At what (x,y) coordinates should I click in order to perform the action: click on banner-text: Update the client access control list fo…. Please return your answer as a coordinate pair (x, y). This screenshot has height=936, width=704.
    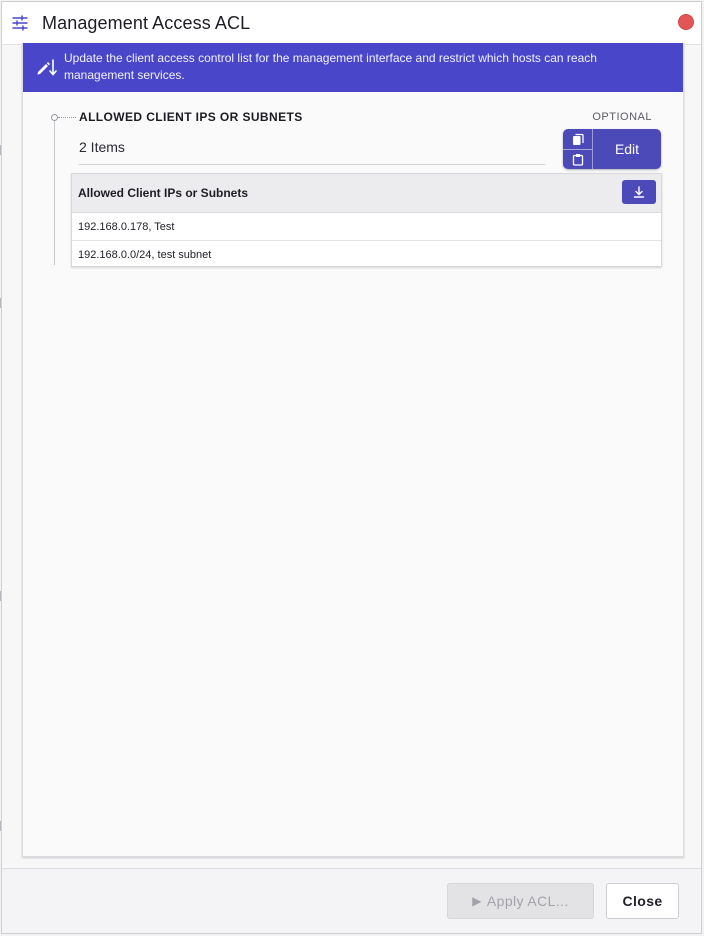
    Looking at the image, I should click on (330, 66).